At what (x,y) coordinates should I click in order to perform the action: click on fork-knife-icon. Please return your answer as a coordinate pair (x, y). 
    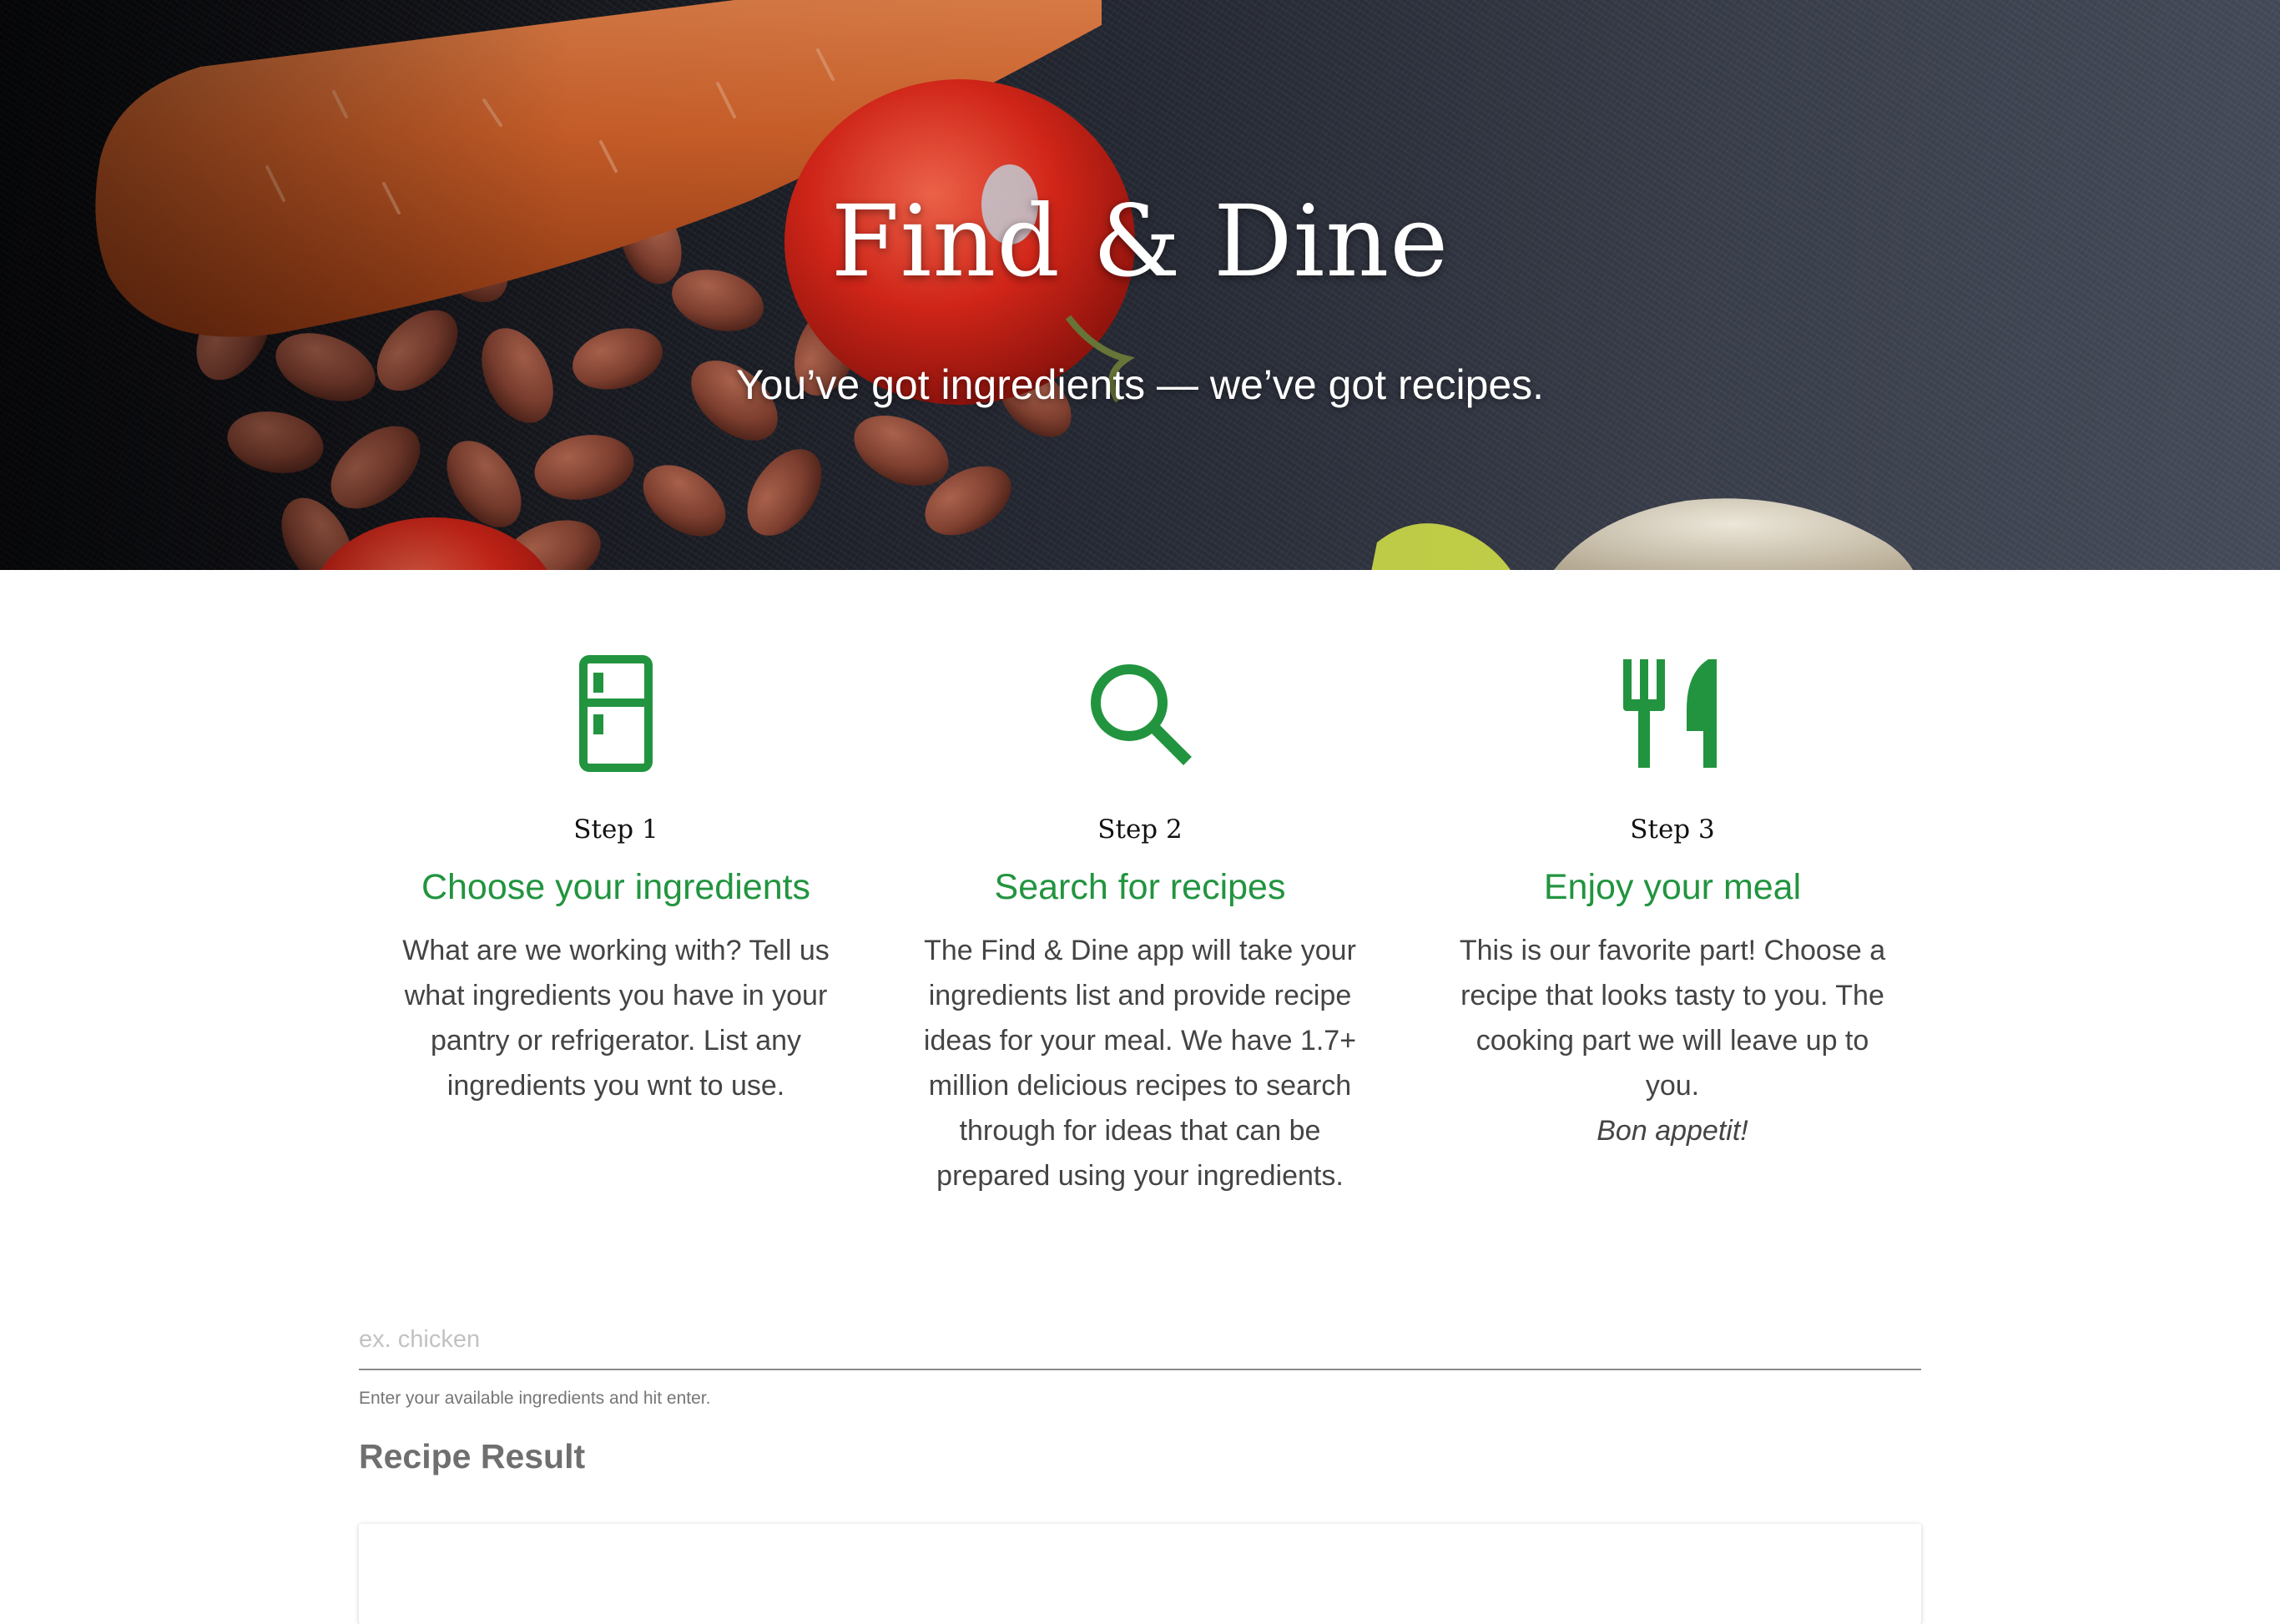
    Looking at the image, I should click on (1670, 713).